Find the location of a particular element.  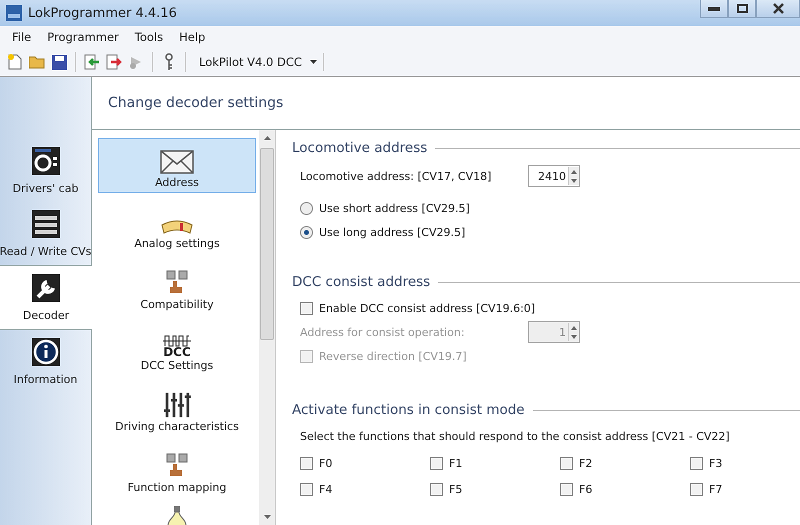

envelope-icon is located at coordinates (177, 162).